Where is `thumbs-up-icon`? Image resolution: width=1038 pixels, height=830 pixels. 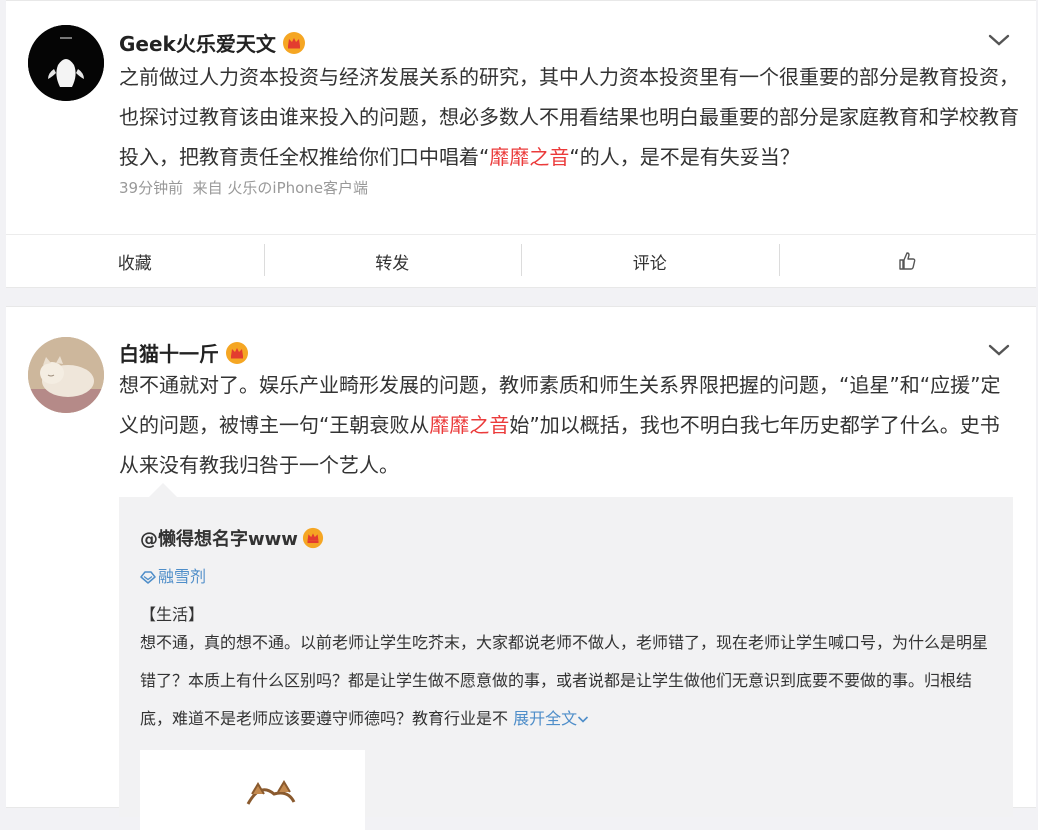 thumbs-up-icon is located at coordinates (907, 261).